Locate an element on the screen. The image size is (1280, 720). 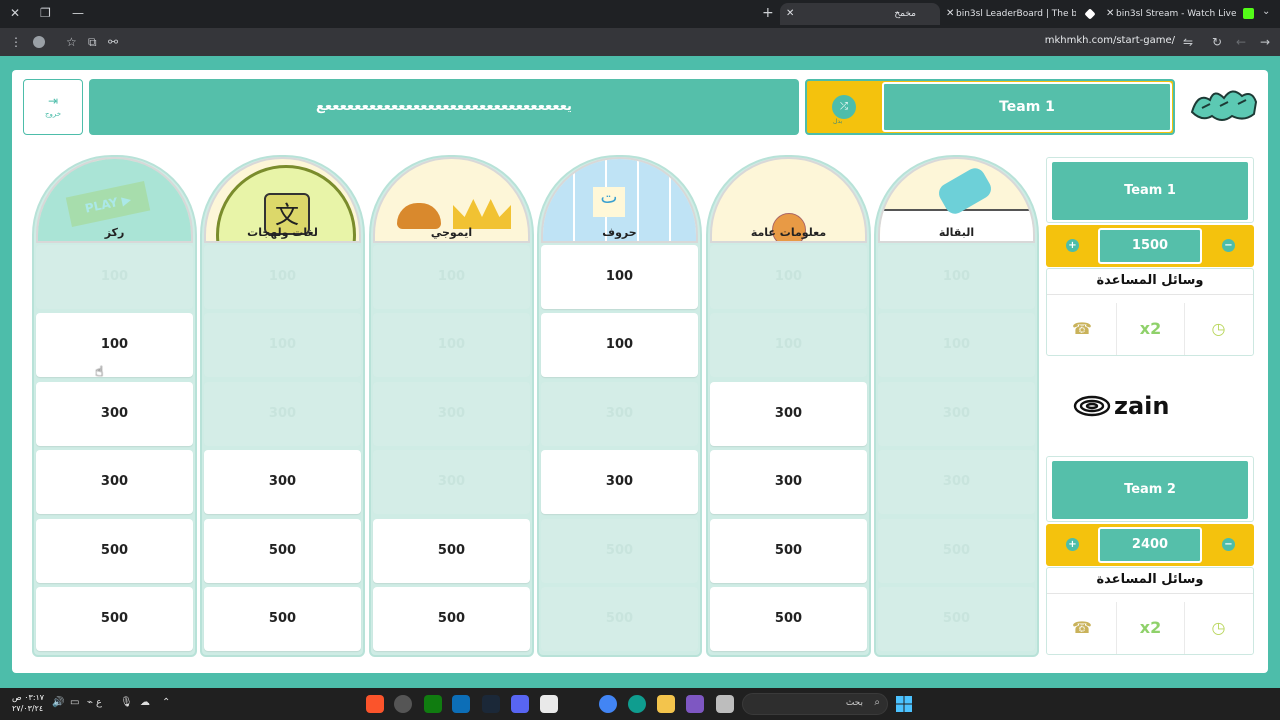
bookmark-star-icon: ☆ is located at coordinates (71, 42).